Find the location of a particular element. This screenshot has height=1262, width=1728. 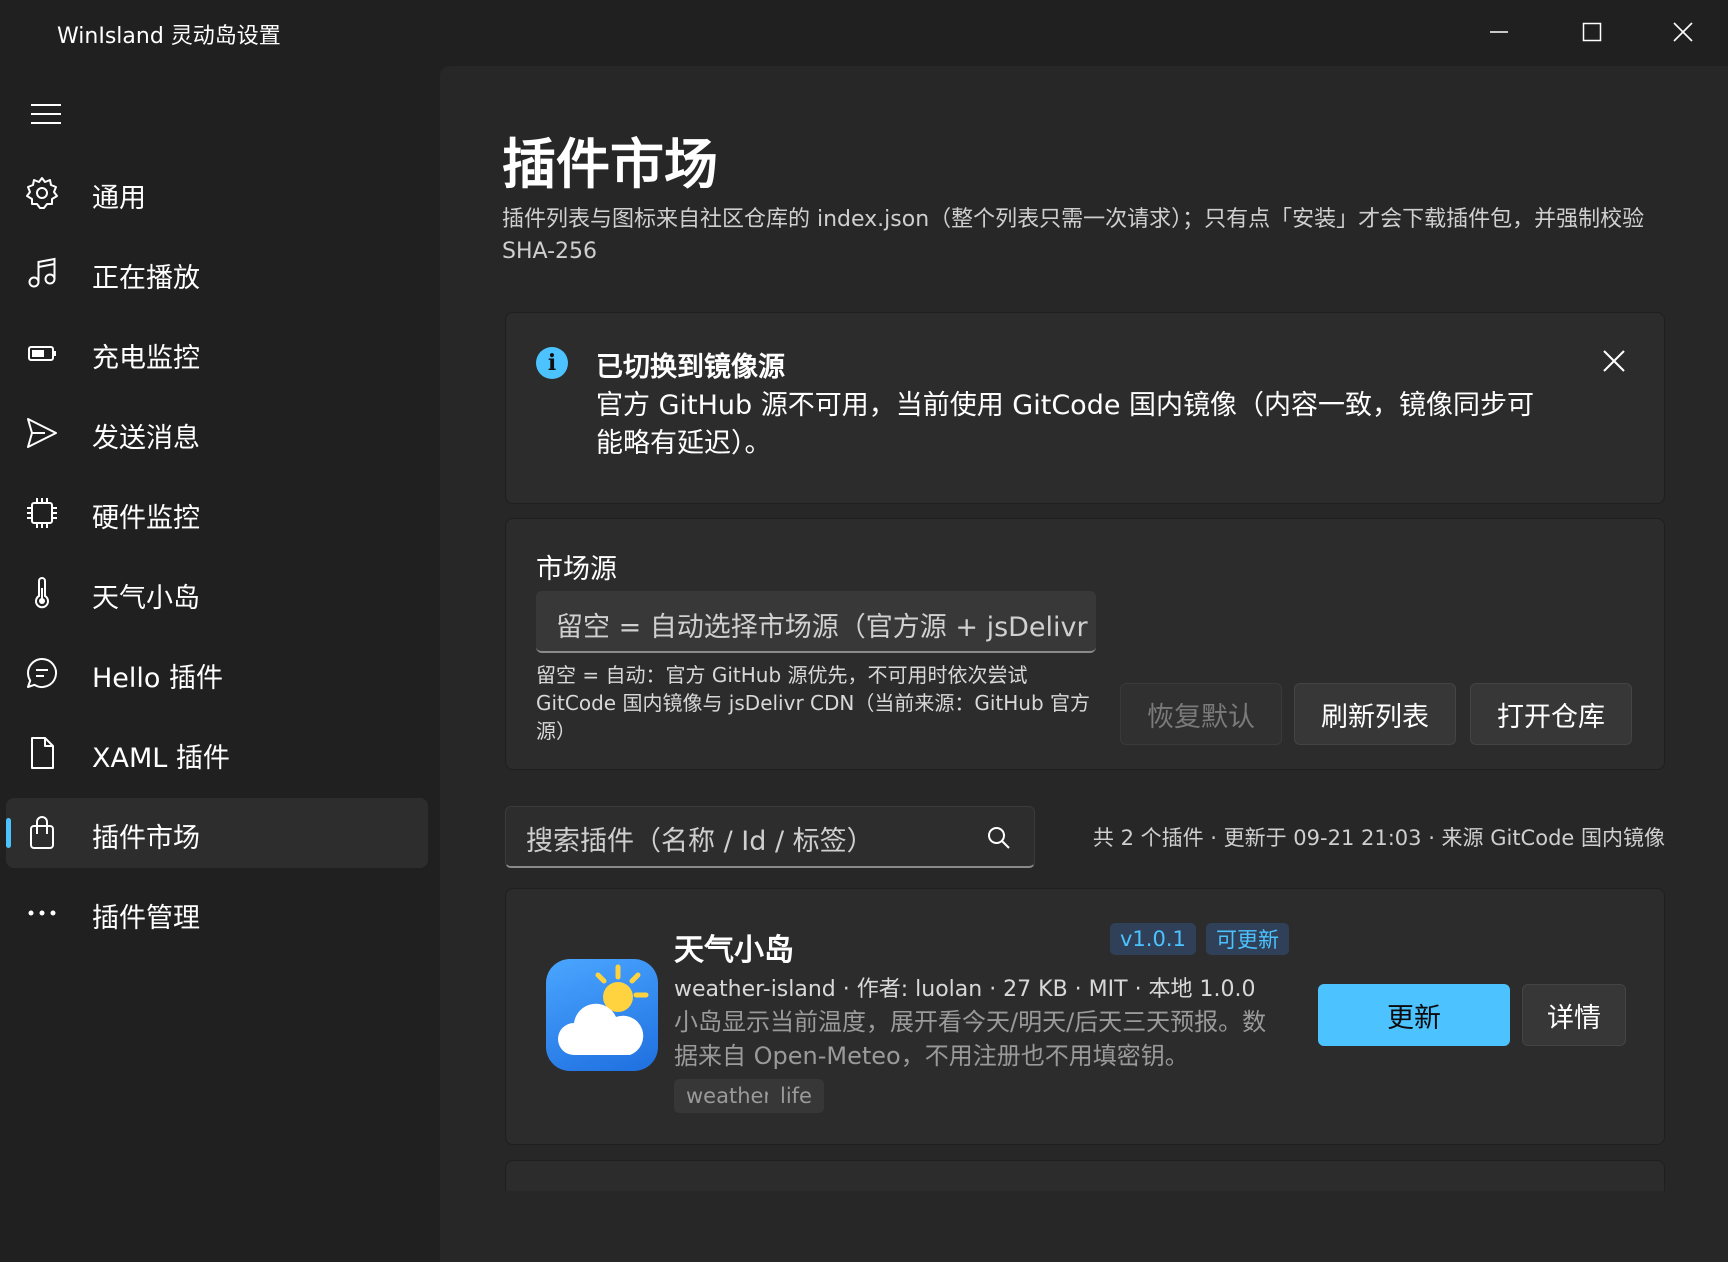

plugin-card-partial is located at coordinates (1085, 1175).